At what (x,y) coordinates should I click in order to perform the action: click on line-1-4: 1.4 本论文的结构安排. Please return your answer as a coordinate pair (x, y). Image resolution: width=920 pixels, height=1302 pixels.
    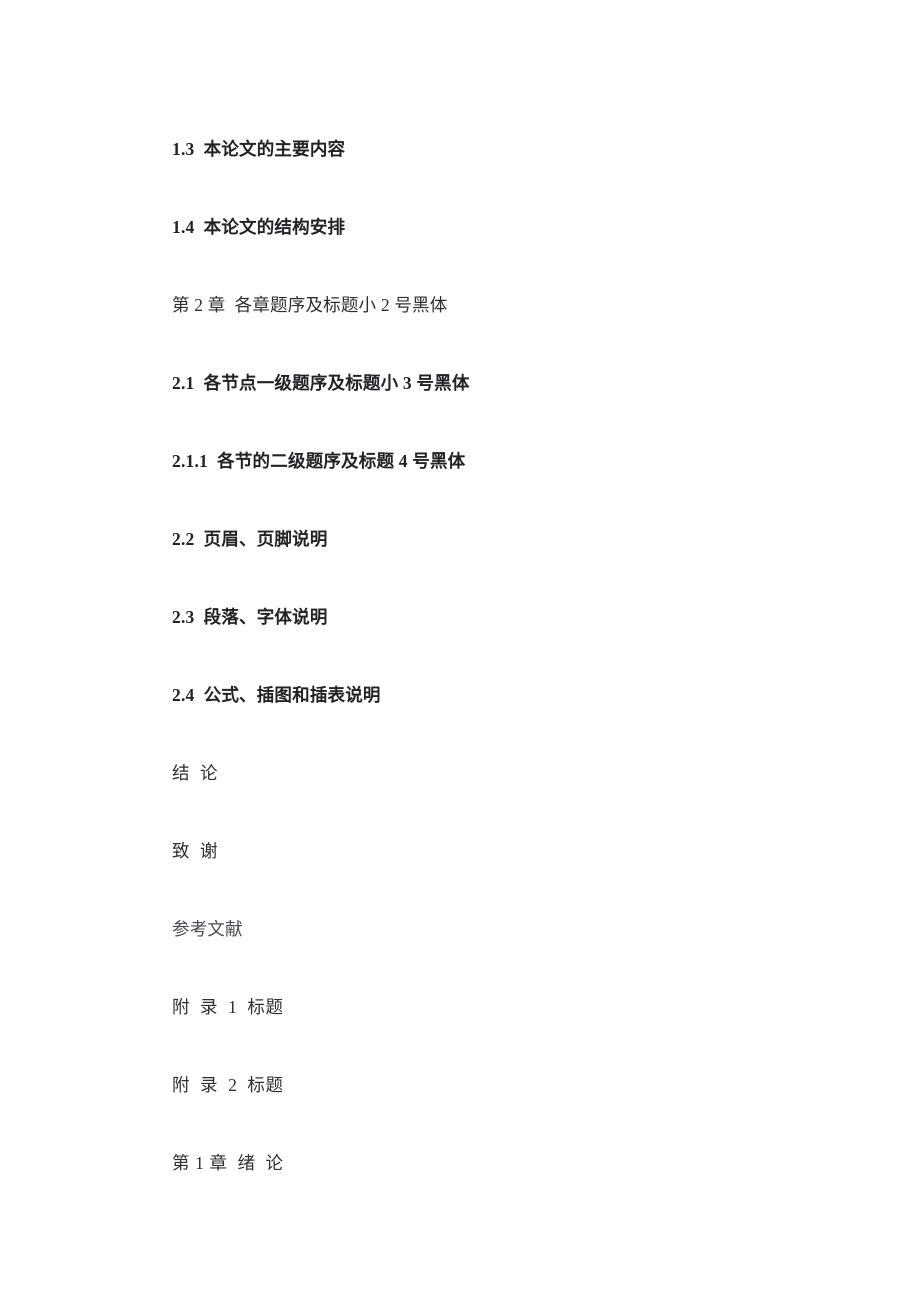
    Looking at the image, I should click on (259, 227).